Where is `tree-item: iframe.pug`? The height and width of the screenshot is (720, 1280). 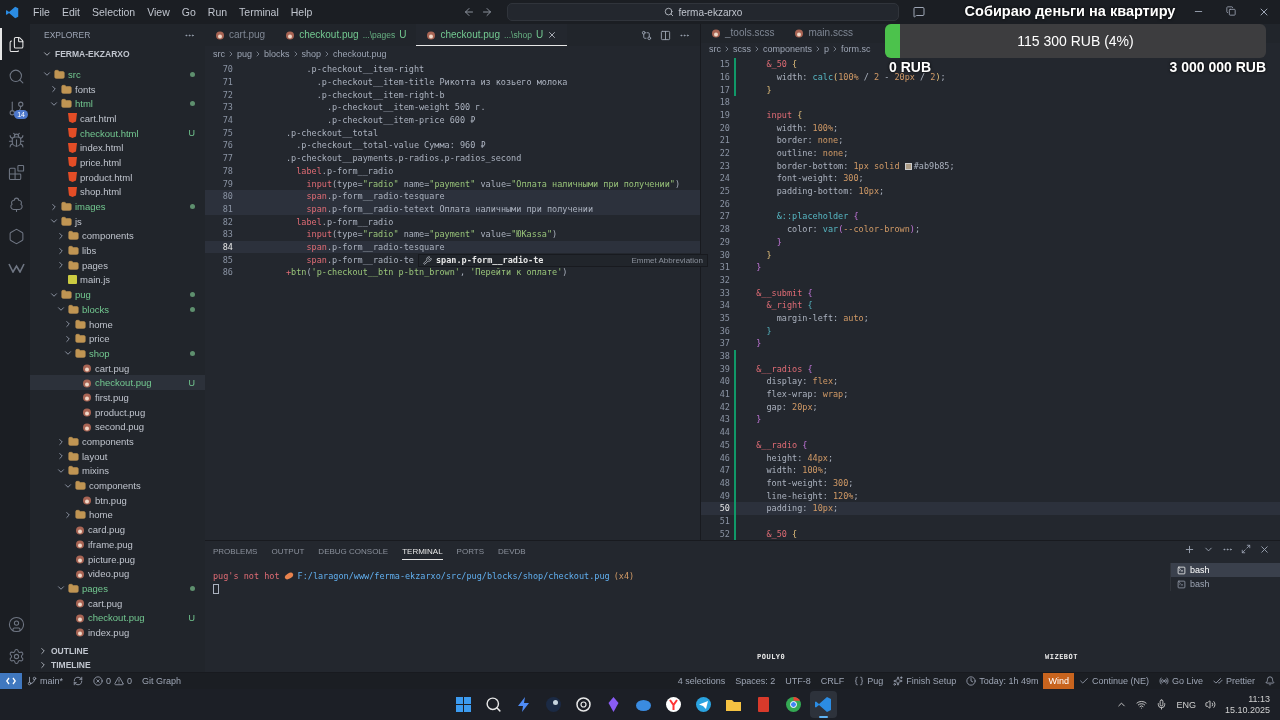 tree-item: iframe.pug is located at coordinates (117, 544).